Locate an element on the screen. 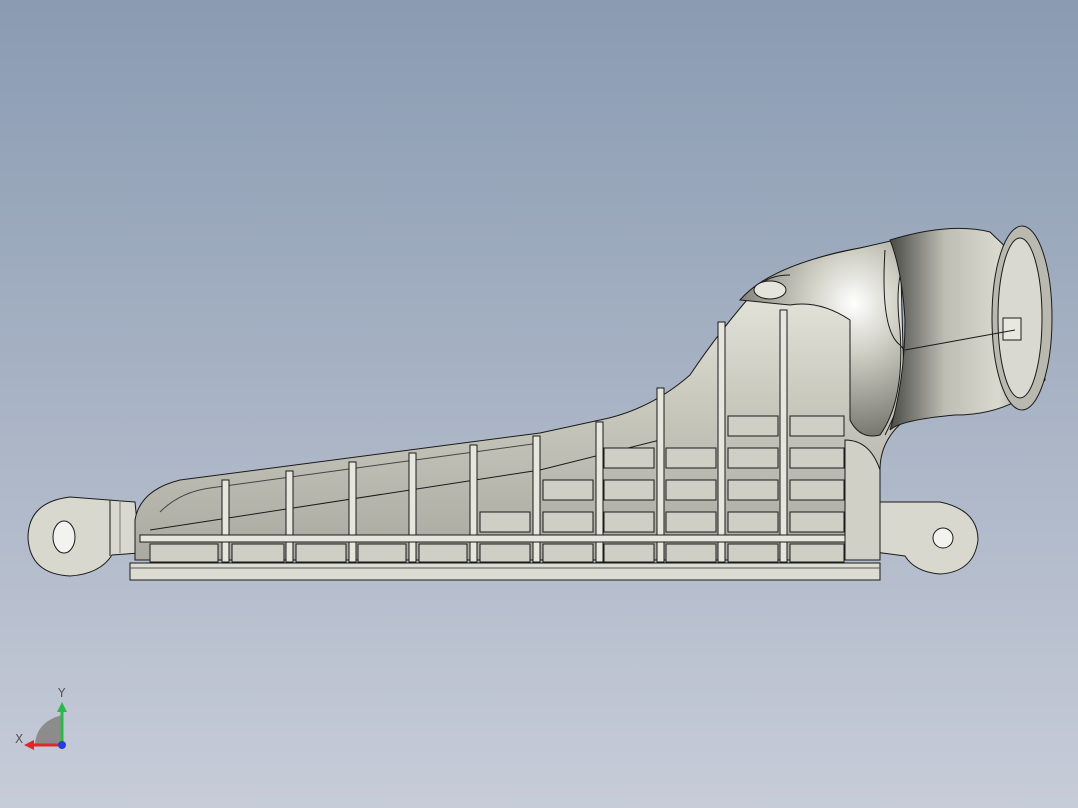 This screenshot has height=808, width=1078. triad-y-label: Y is located at coordinates (62, 693).